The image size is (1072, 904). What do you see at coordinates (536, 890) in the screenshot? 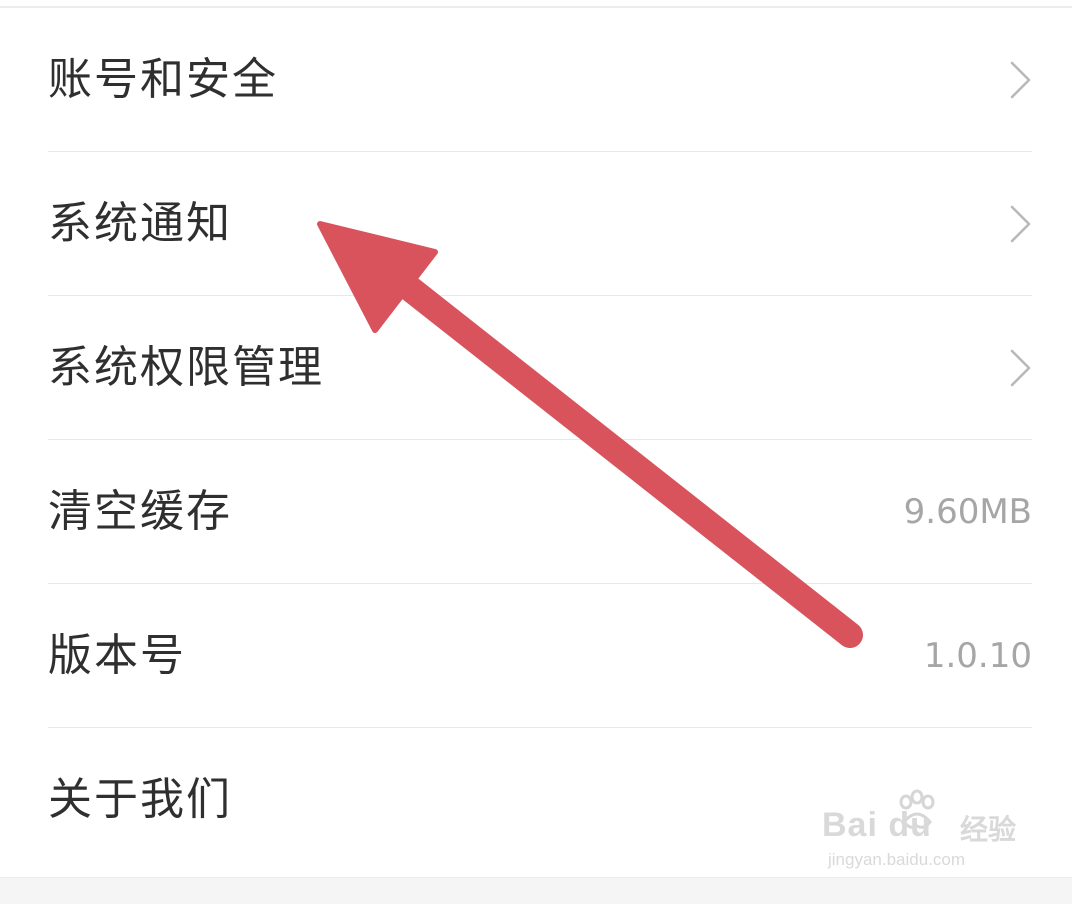
I see `bottom-bar` at bounding box center [536, 890].